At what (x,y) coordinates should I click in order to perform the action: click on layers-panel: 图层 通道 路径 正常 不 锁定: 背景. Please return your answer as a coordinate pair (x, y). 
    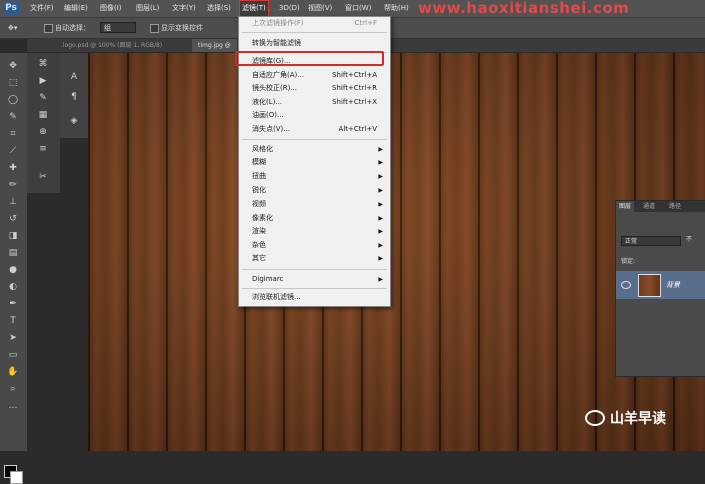
    Looking at the image, I should click on (660, 288).